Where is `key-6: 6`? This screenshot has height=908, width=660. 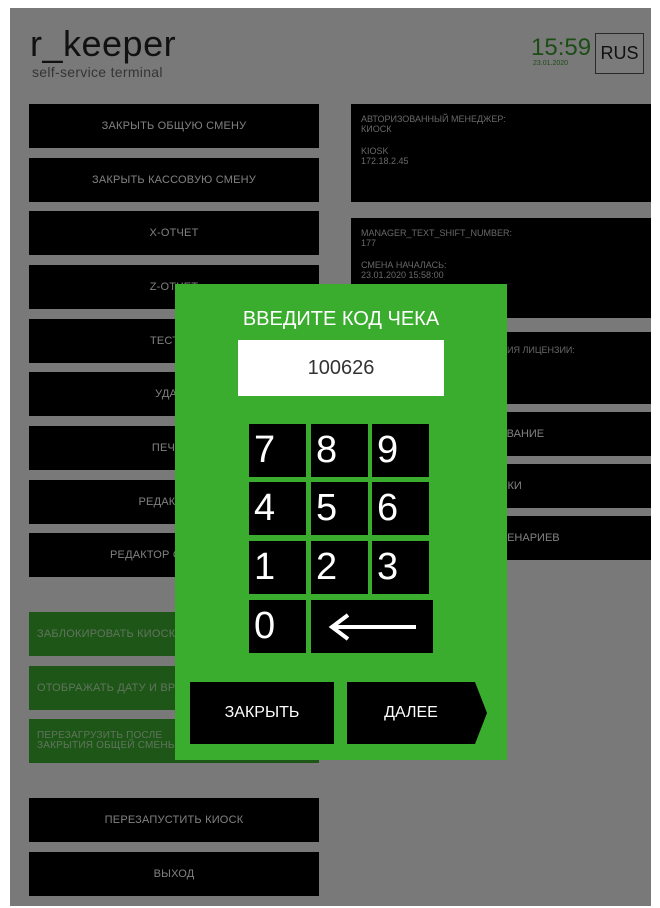
key-6: 6 is located at coordinates (400, 508).